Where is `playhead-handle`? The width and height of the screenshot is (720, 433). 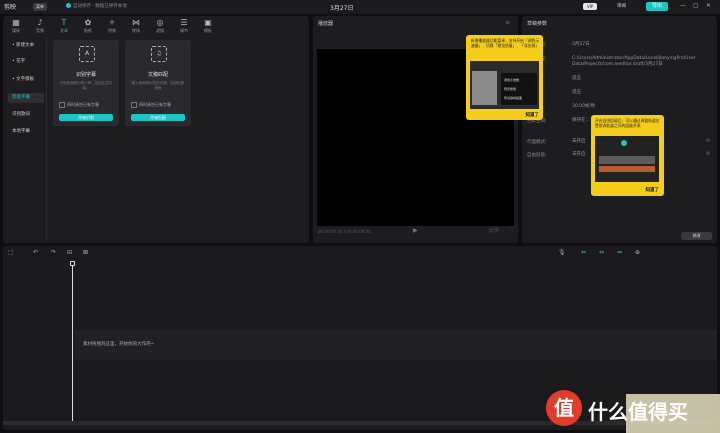 playhead-handle is located at coordinates (72, 263).